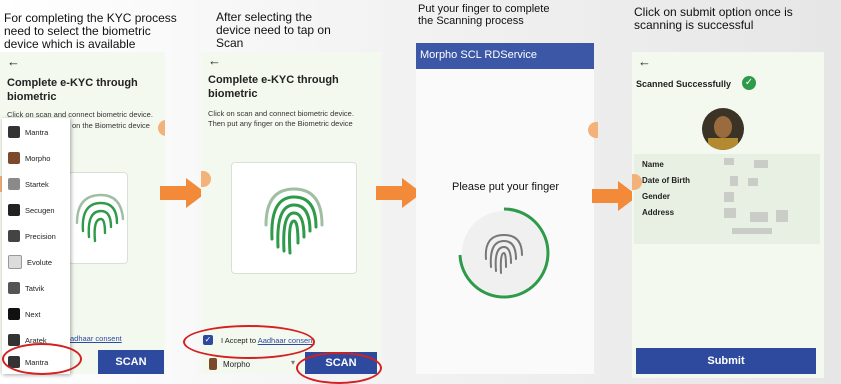 The height and width of the screenshot is (384, 841). Describe the element at coordinates (653, 164) in the screenshot. I see `name-label: Name` at that location.